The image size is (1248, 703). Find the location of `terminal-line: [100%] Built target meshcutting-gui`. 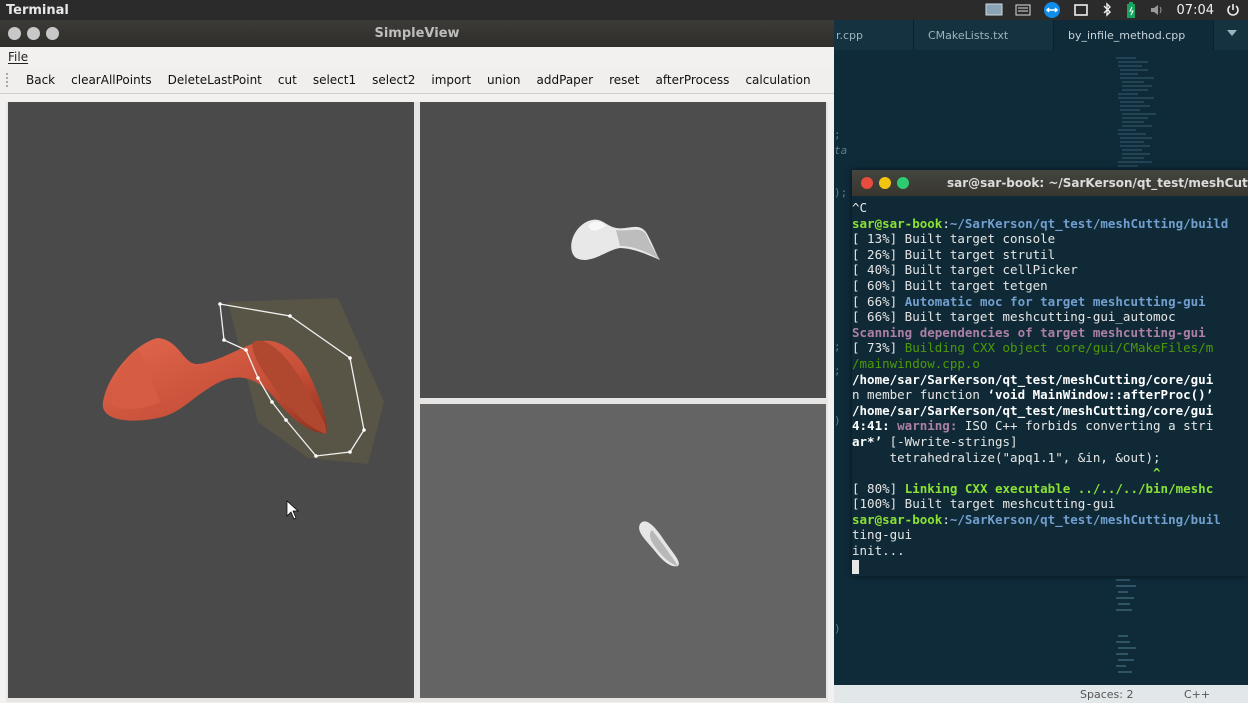

terminal-line: [100%] Built target meshcutting-gui is located at coordinates (984, 504).